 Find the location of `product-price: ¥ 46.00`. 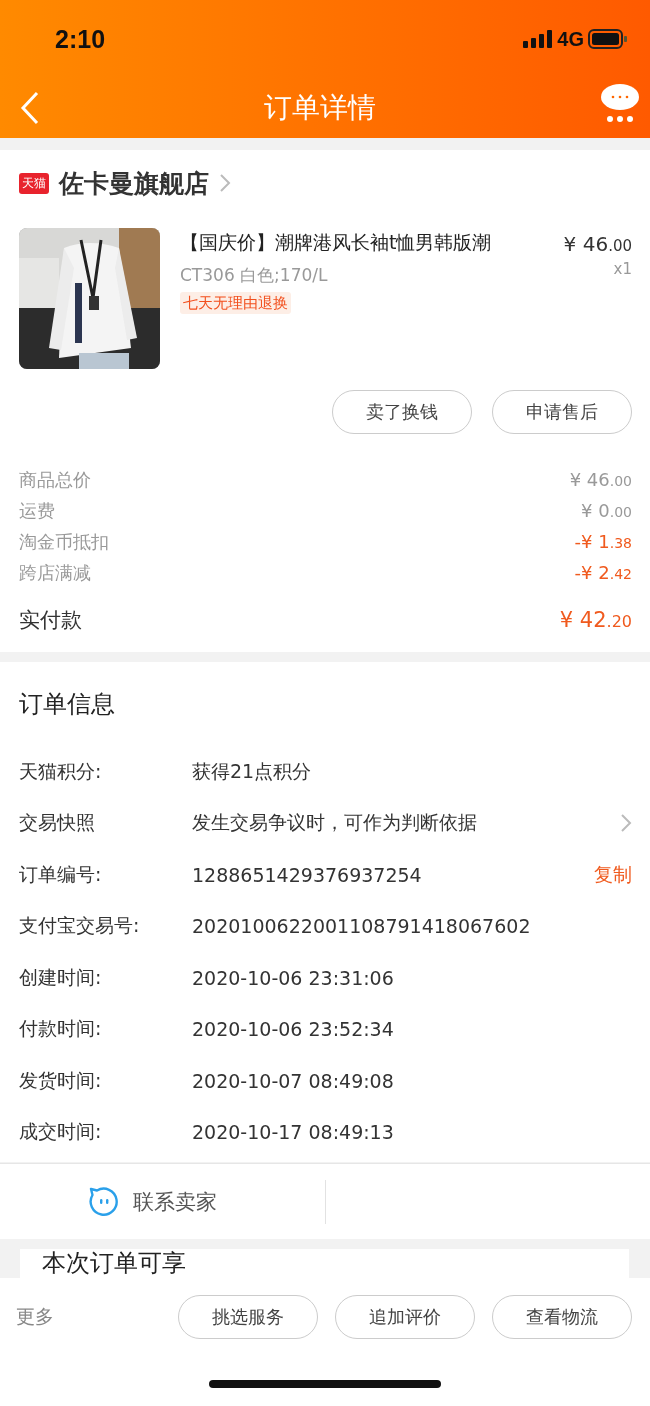

product-price: ¥ 46.00 is located at coordinates (597, 244).